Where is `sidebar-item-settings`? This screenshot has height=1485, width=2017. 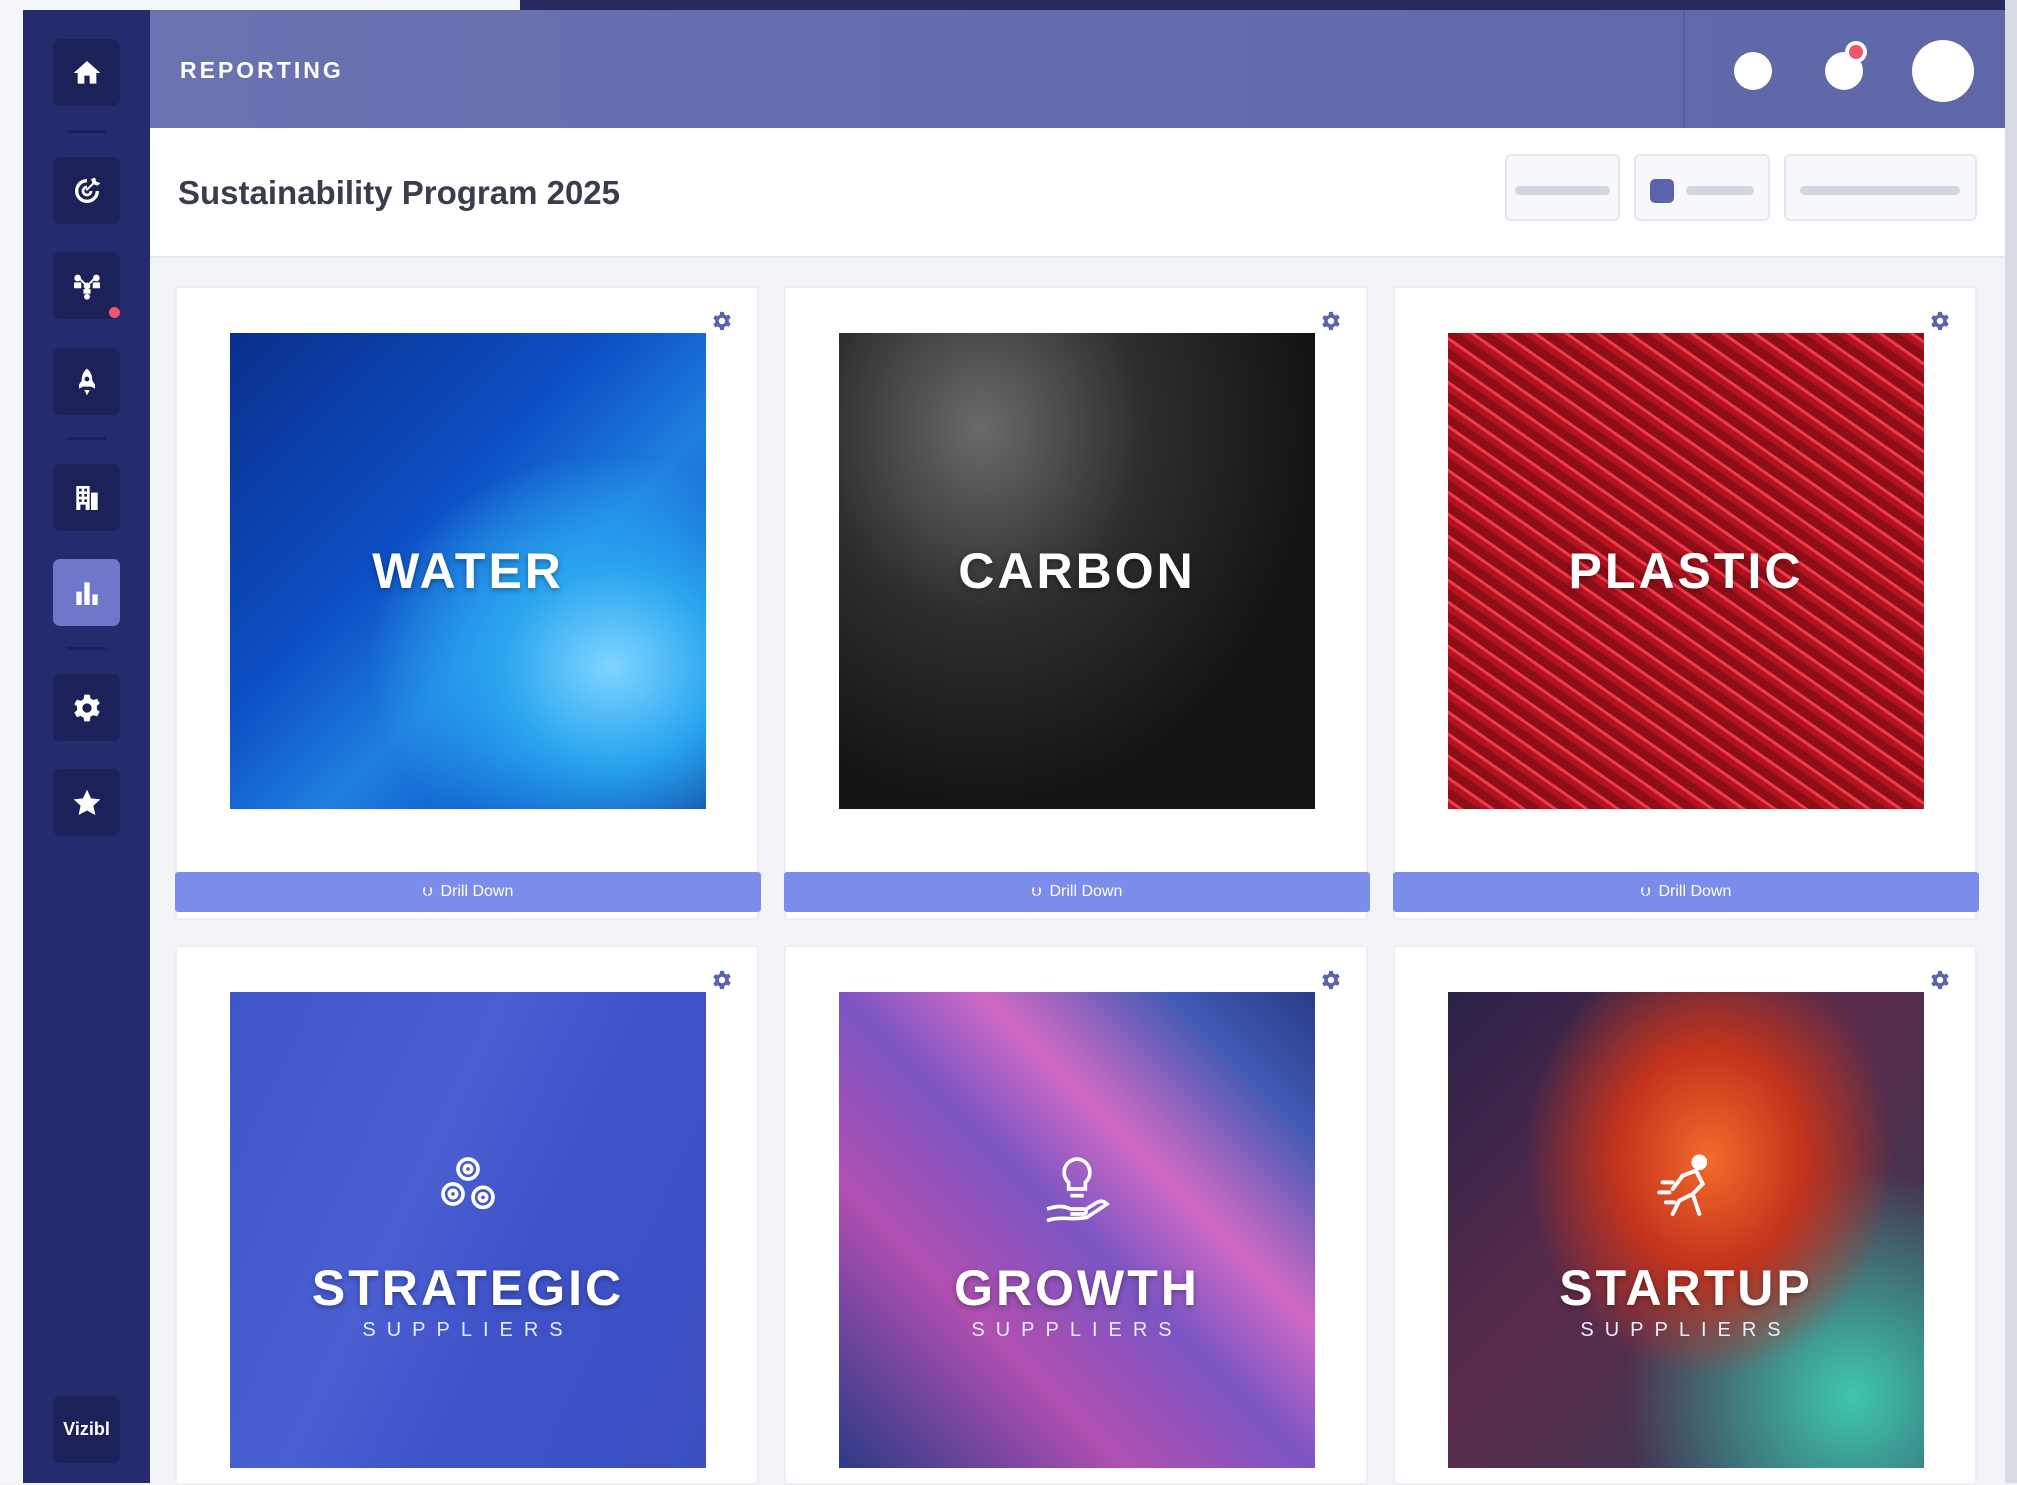 sidebar-item-settings is located at coordinates (86, 707).